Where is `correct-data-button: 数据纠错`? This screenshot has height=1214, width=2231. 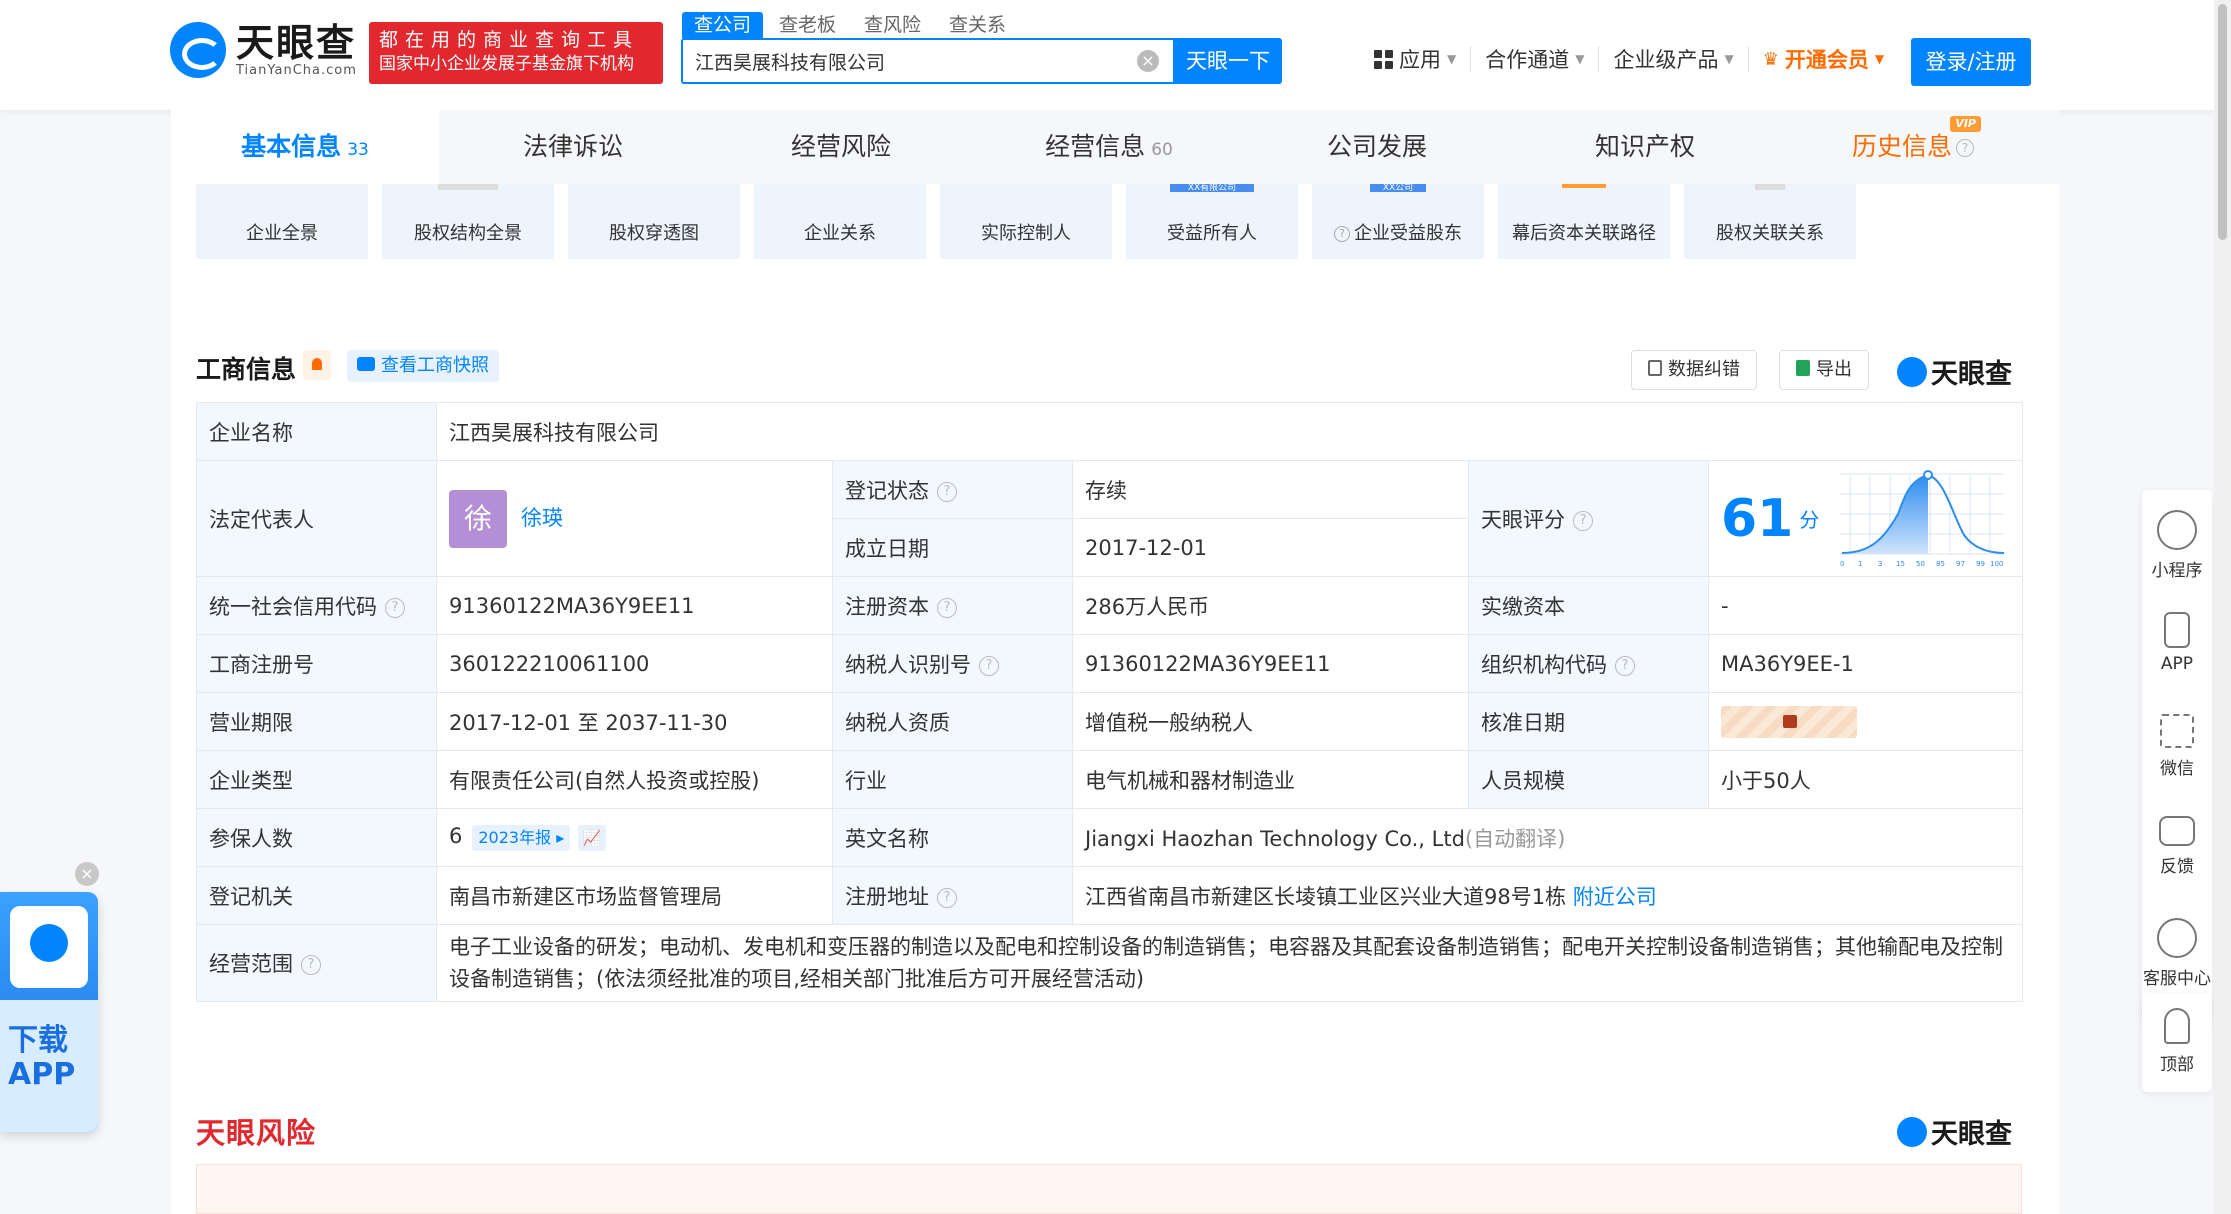 correct-data-button: 数据纠错 is located at coordinates (1694, 370).